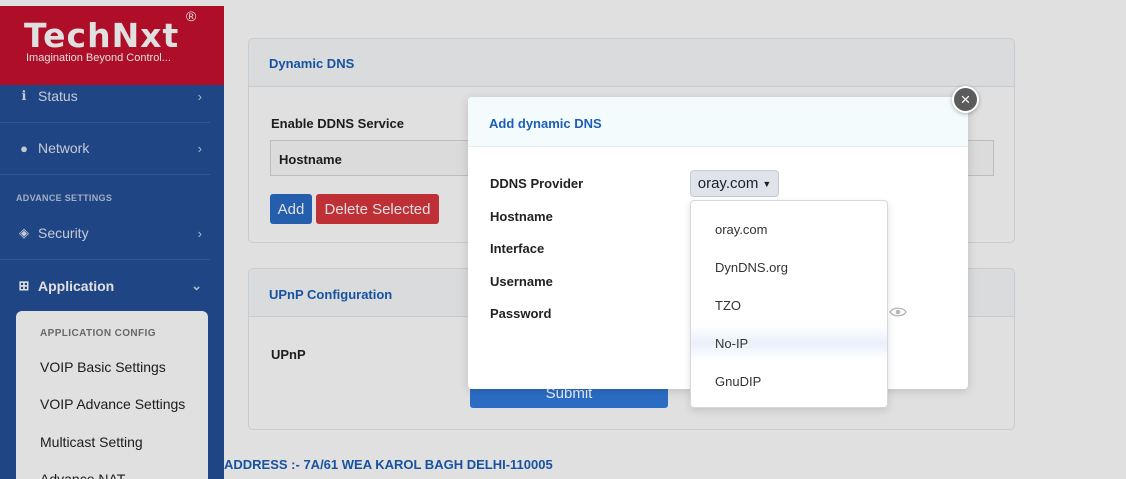 The height and width of the screenshot is (479, 1126). I want to click on ddns-provider-label: DDNS Provider, so click(537, 183).